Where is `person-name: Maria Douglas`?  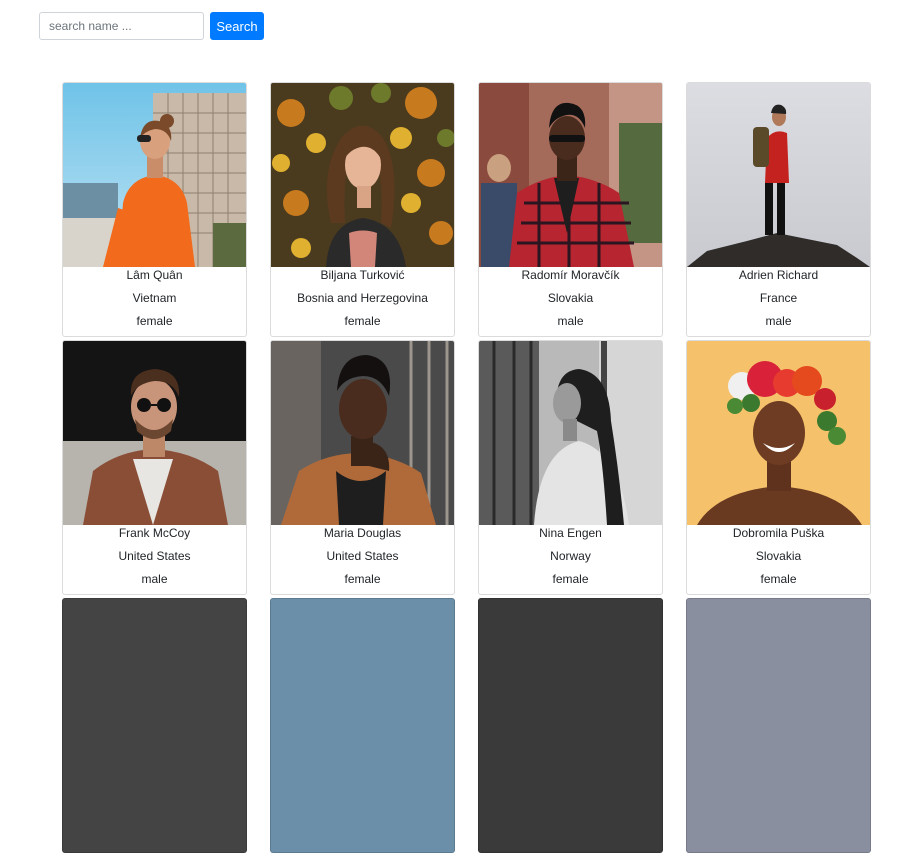 person-name: Maria Douglas is located at coordinates (362, 533).